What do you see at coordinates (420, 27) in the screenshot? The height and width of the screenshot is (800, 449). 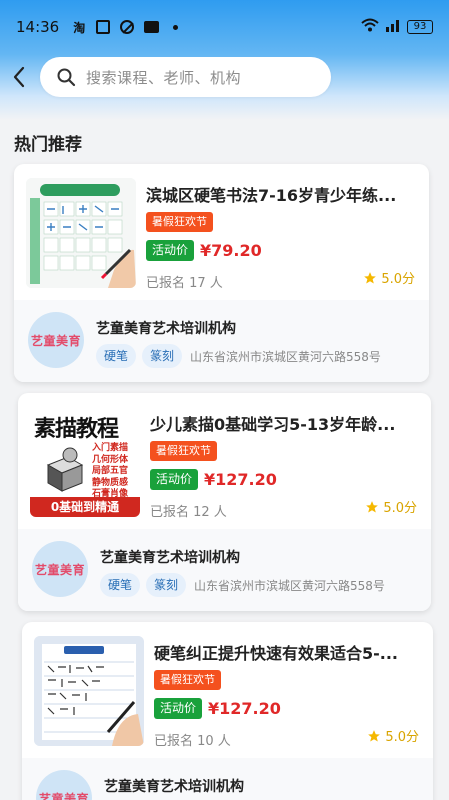 I see `battery-indicator: 93` at bounding box center [420, 27].